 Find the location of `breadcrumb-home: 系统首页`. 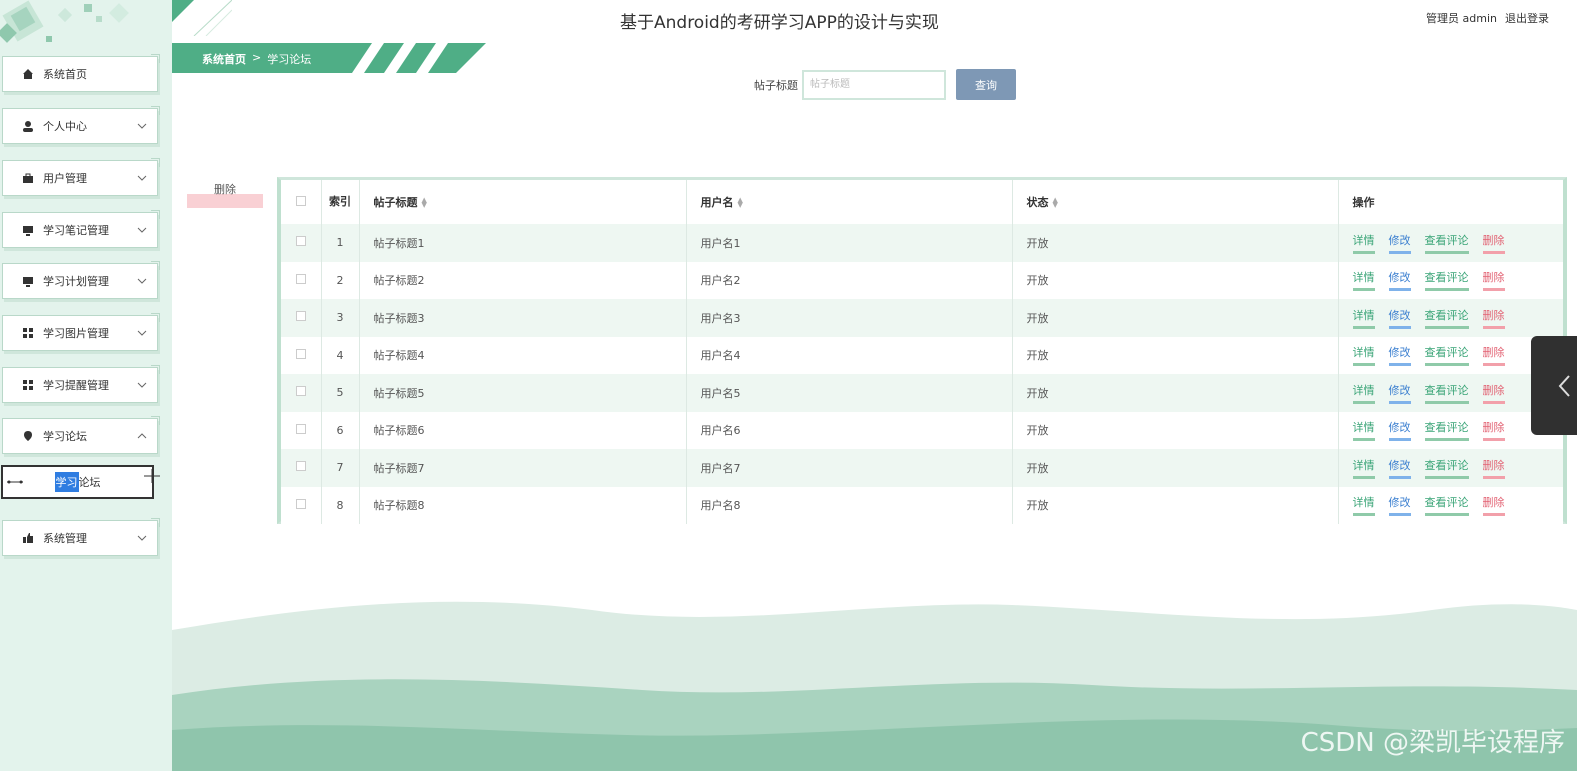

breadcrumb-home: 系统首页 is located at coordinates (224, 59).